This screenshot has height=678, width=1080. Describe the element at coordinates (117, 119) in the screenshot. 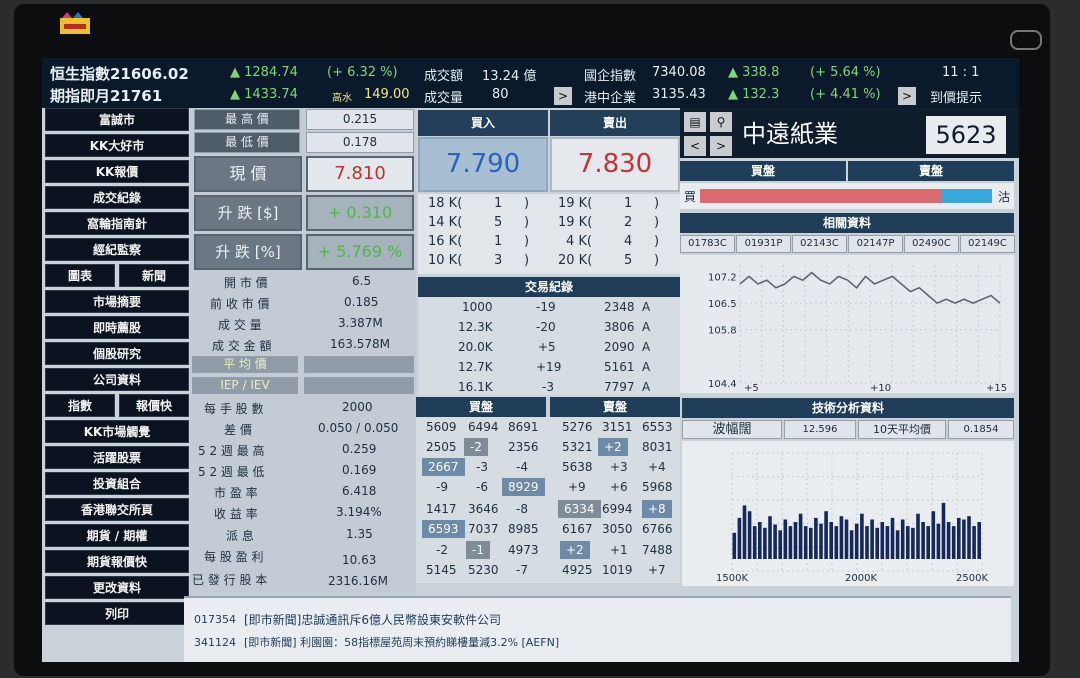

I see `menu-market: 富誠市` at that location.